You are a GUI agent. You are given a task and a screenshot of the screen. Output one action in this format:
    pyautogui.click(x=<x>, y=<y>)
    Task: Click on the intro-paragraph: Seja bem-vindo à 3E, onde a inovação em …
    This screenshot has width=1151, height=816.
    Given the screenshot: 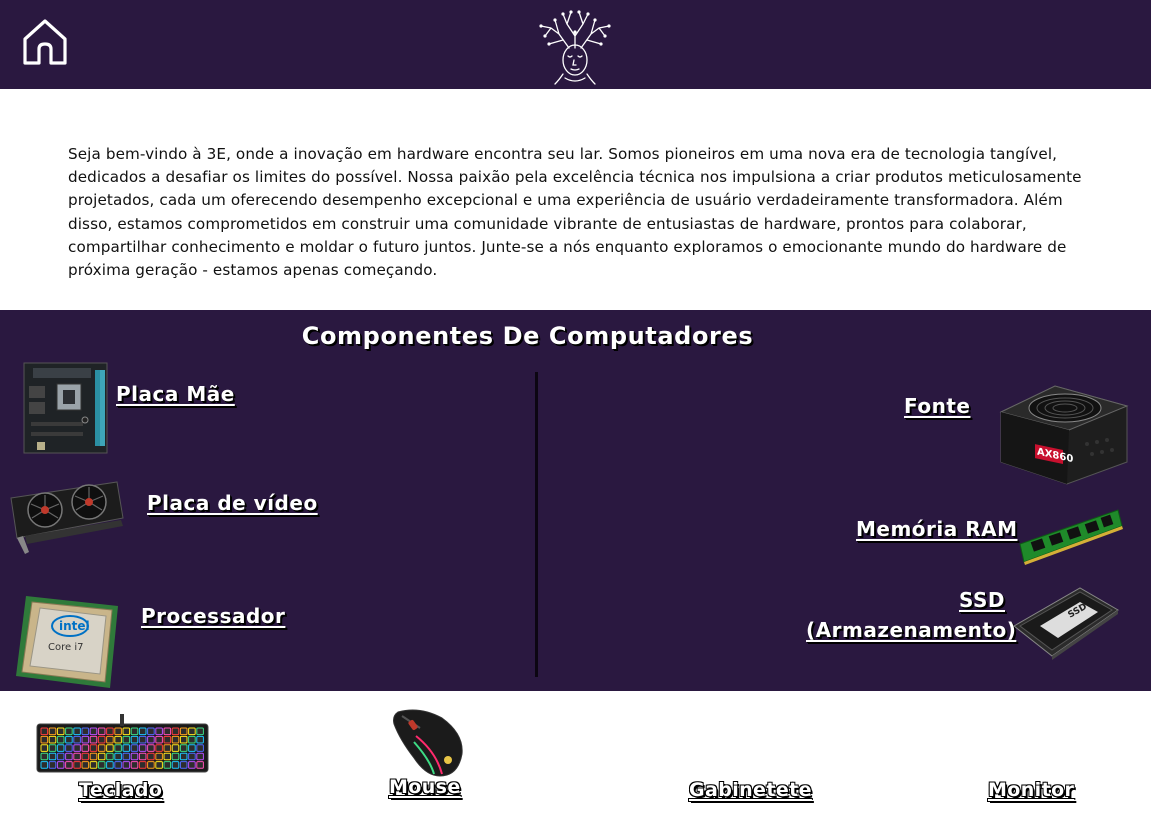 What is the action you would take?
    pyautogui.click(x=575, y=212)
    